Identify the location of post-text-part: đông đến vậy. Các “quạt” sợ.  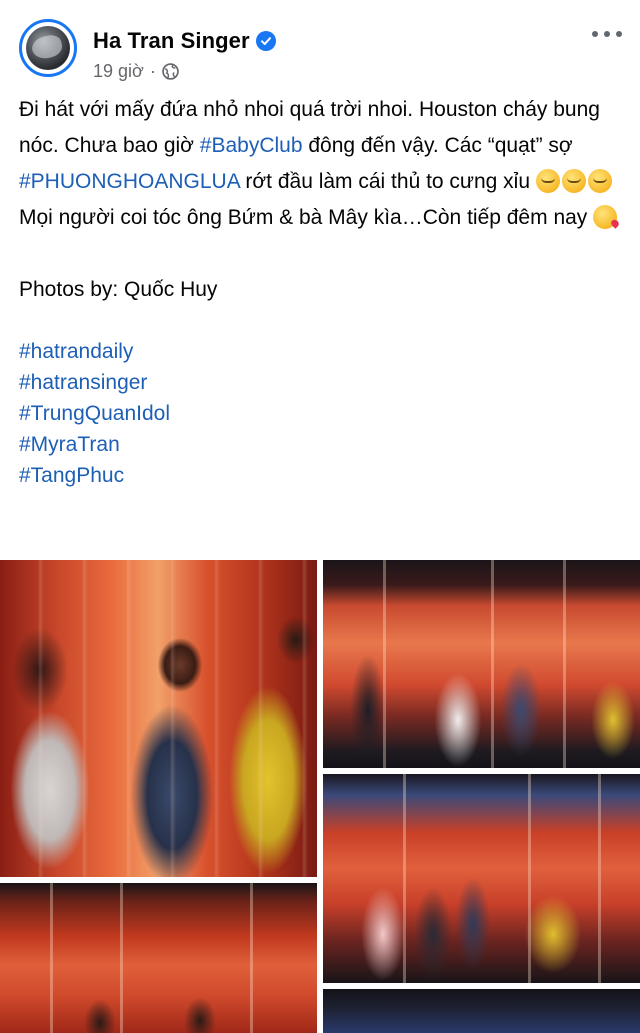
(437, 145).